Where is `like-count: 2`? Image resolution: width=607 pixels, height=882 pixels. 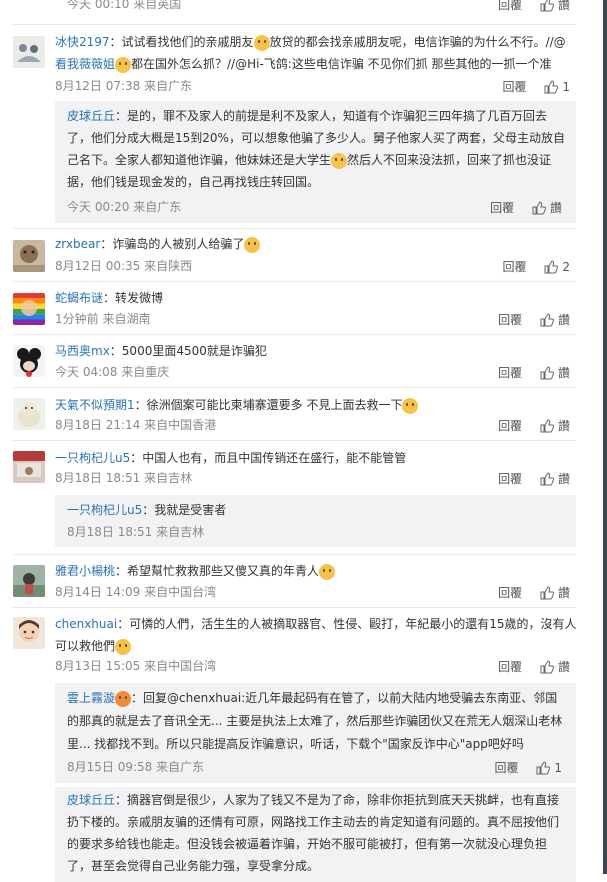 like-count: 2 is located at coordinates (566, 266).